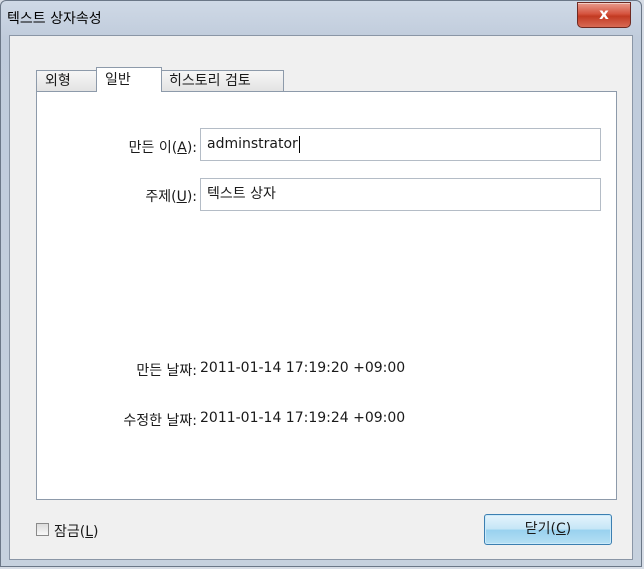 This screenshot has width=644, height=569. I want to click on author-label: 만든 이(A):, so click(162, 148).